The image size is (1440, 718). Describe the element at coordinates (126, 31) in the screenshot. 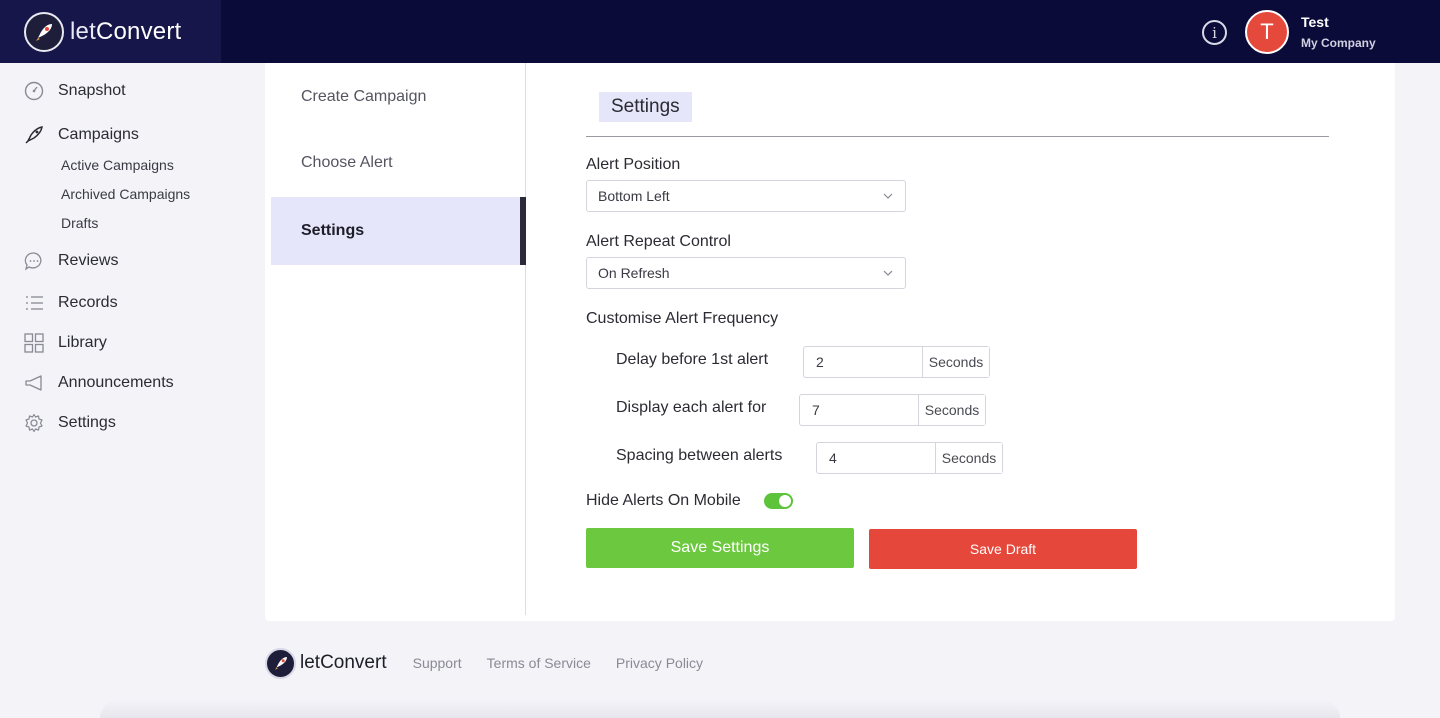

I see `brand-name: letConvert` at that location.